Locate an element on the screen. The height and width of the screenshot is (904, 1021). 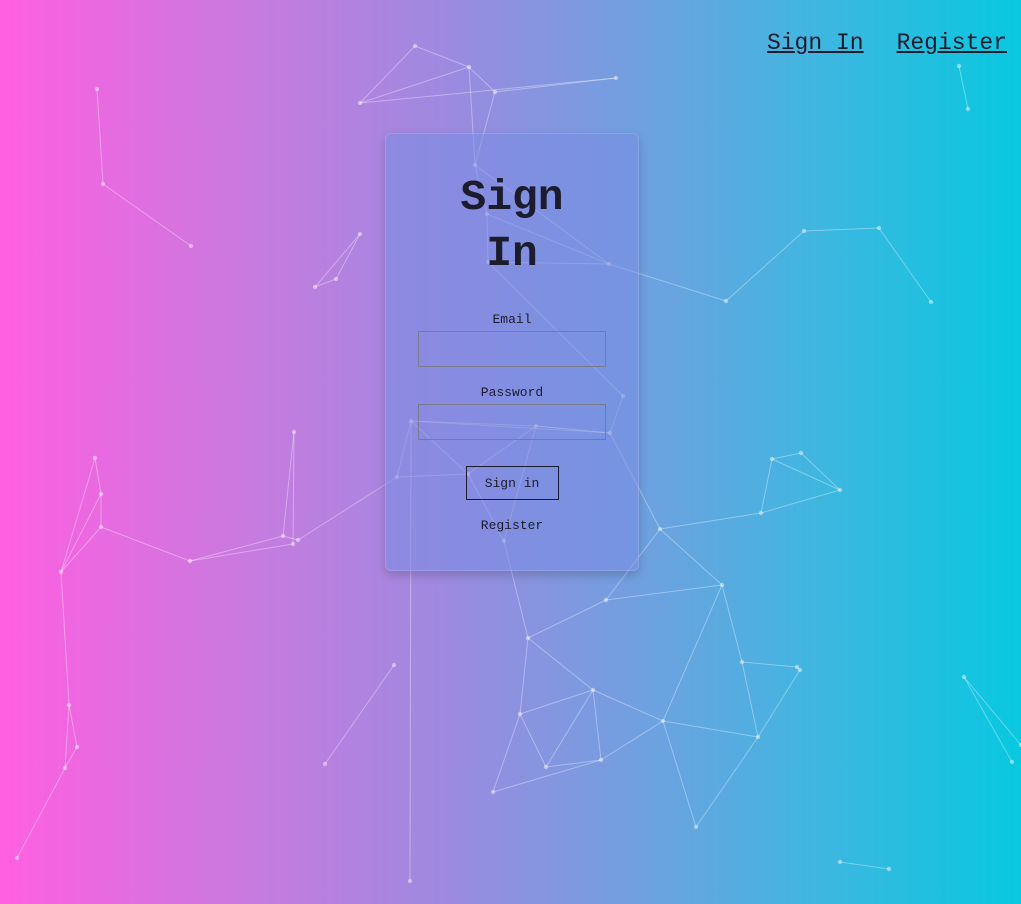
nav-sign-in-link: Sign In is located at coordinates (815, 43).